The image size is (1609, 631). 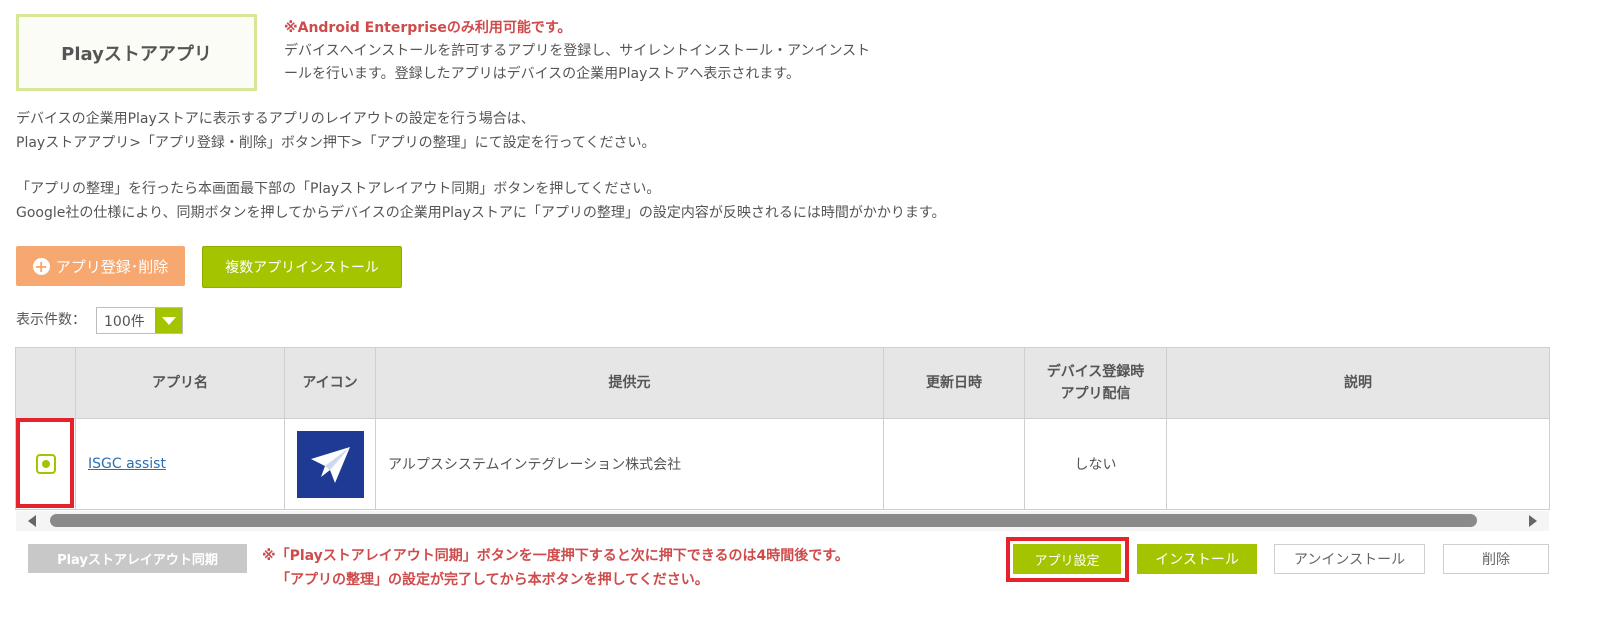 What do you see at coordinates (45, 383) in the screenshot?
I see `header-select` at bounding box center [45, 383].